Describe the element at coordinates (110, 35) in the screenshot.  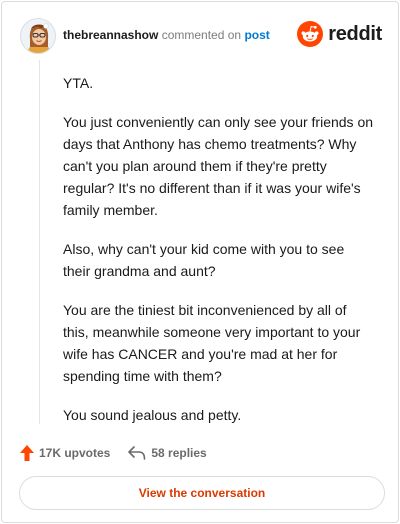
I see `username-link: thebreannashow` at that location.